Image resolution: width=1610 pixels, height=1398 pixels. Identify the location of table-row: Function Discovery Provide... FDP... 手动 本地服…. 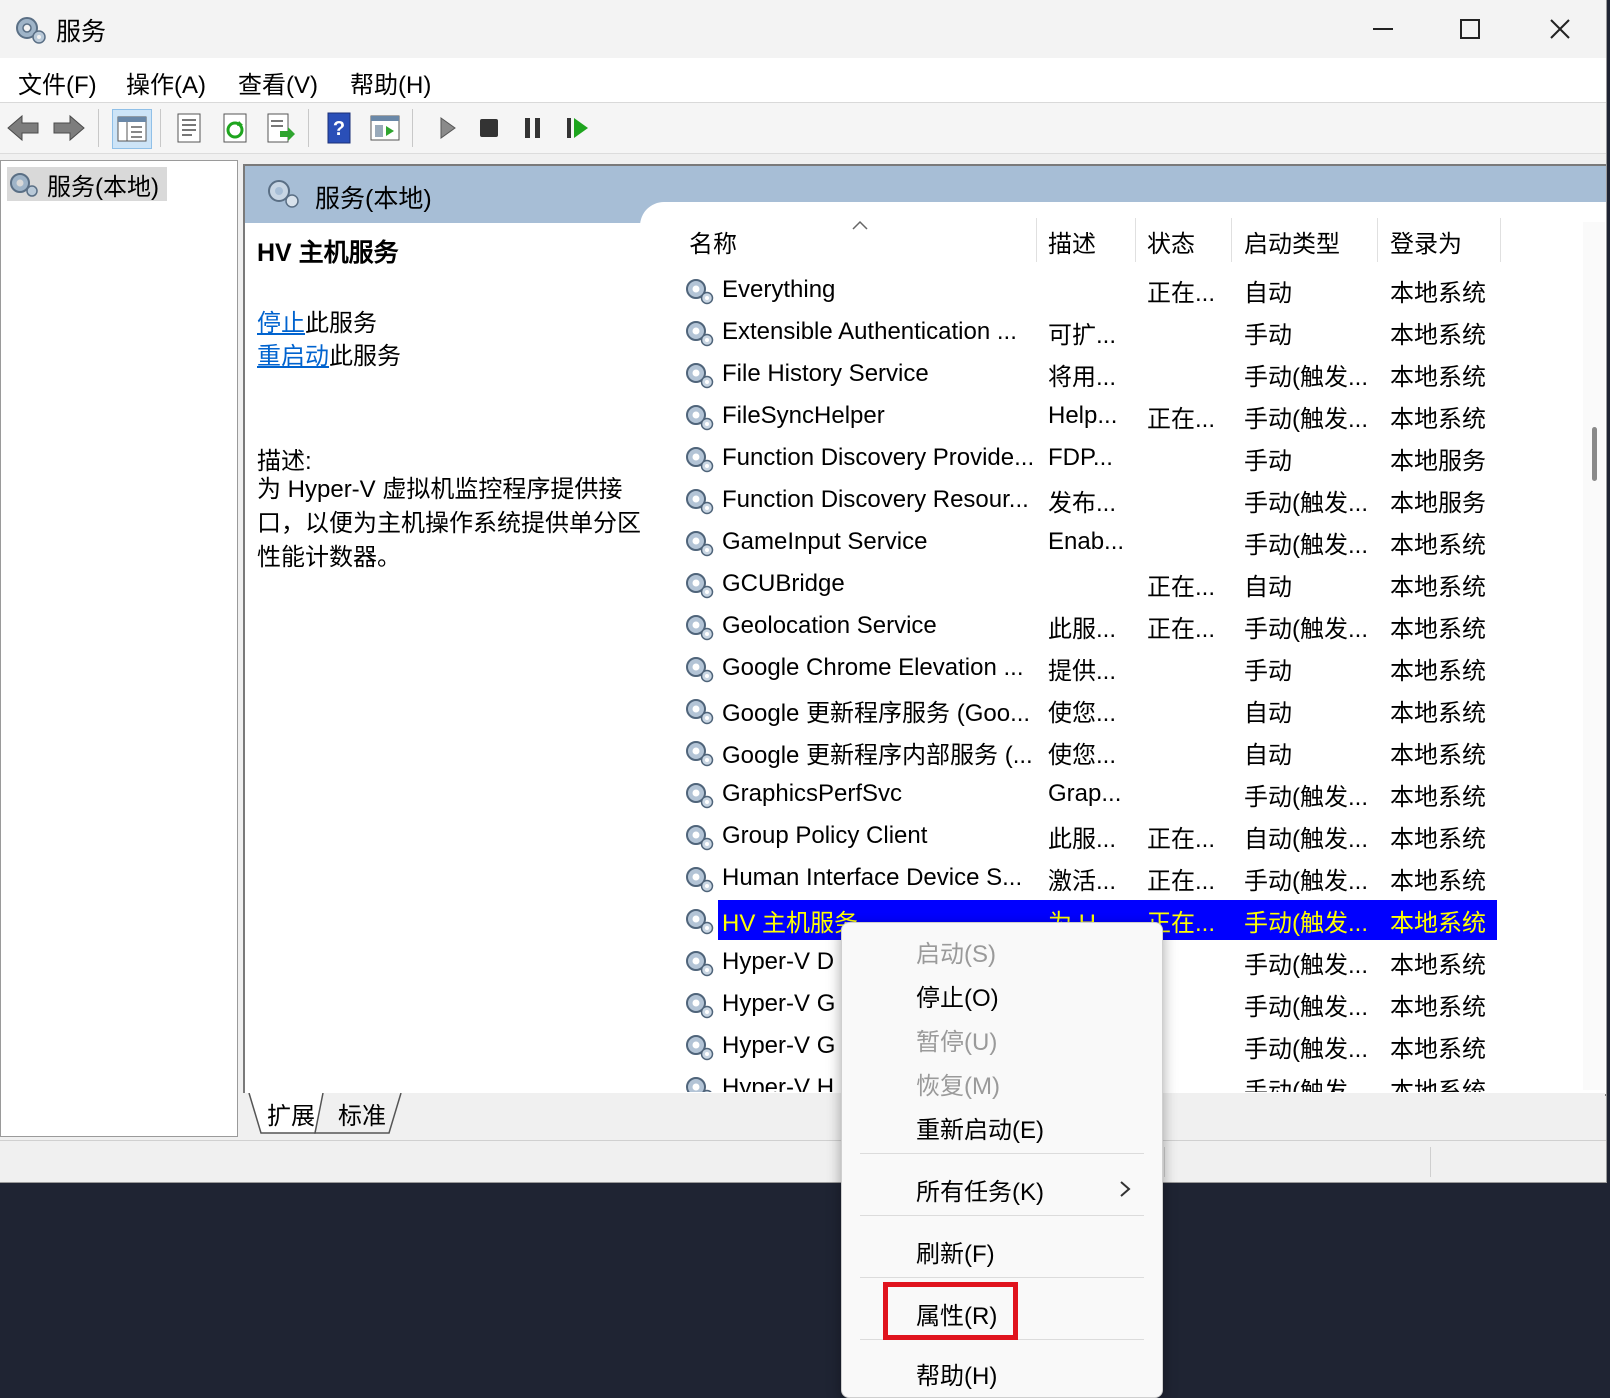
(1088, 458).